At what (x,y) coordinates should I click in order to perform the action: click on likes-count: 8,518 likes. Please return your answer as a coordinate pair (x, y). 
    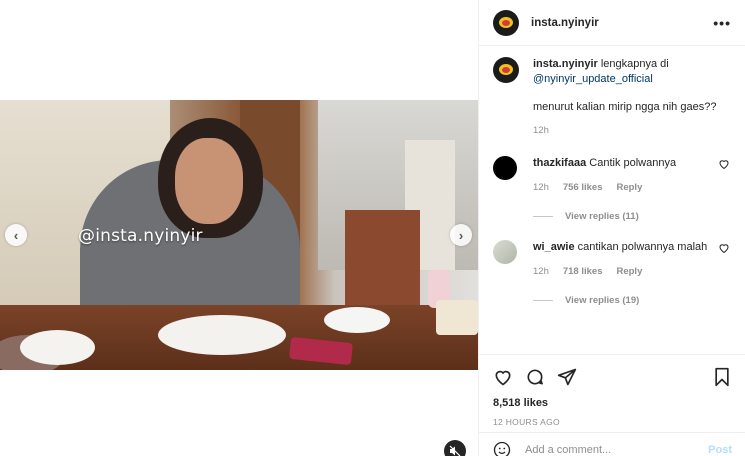
    Looking at the image, I should click on (612, 403).